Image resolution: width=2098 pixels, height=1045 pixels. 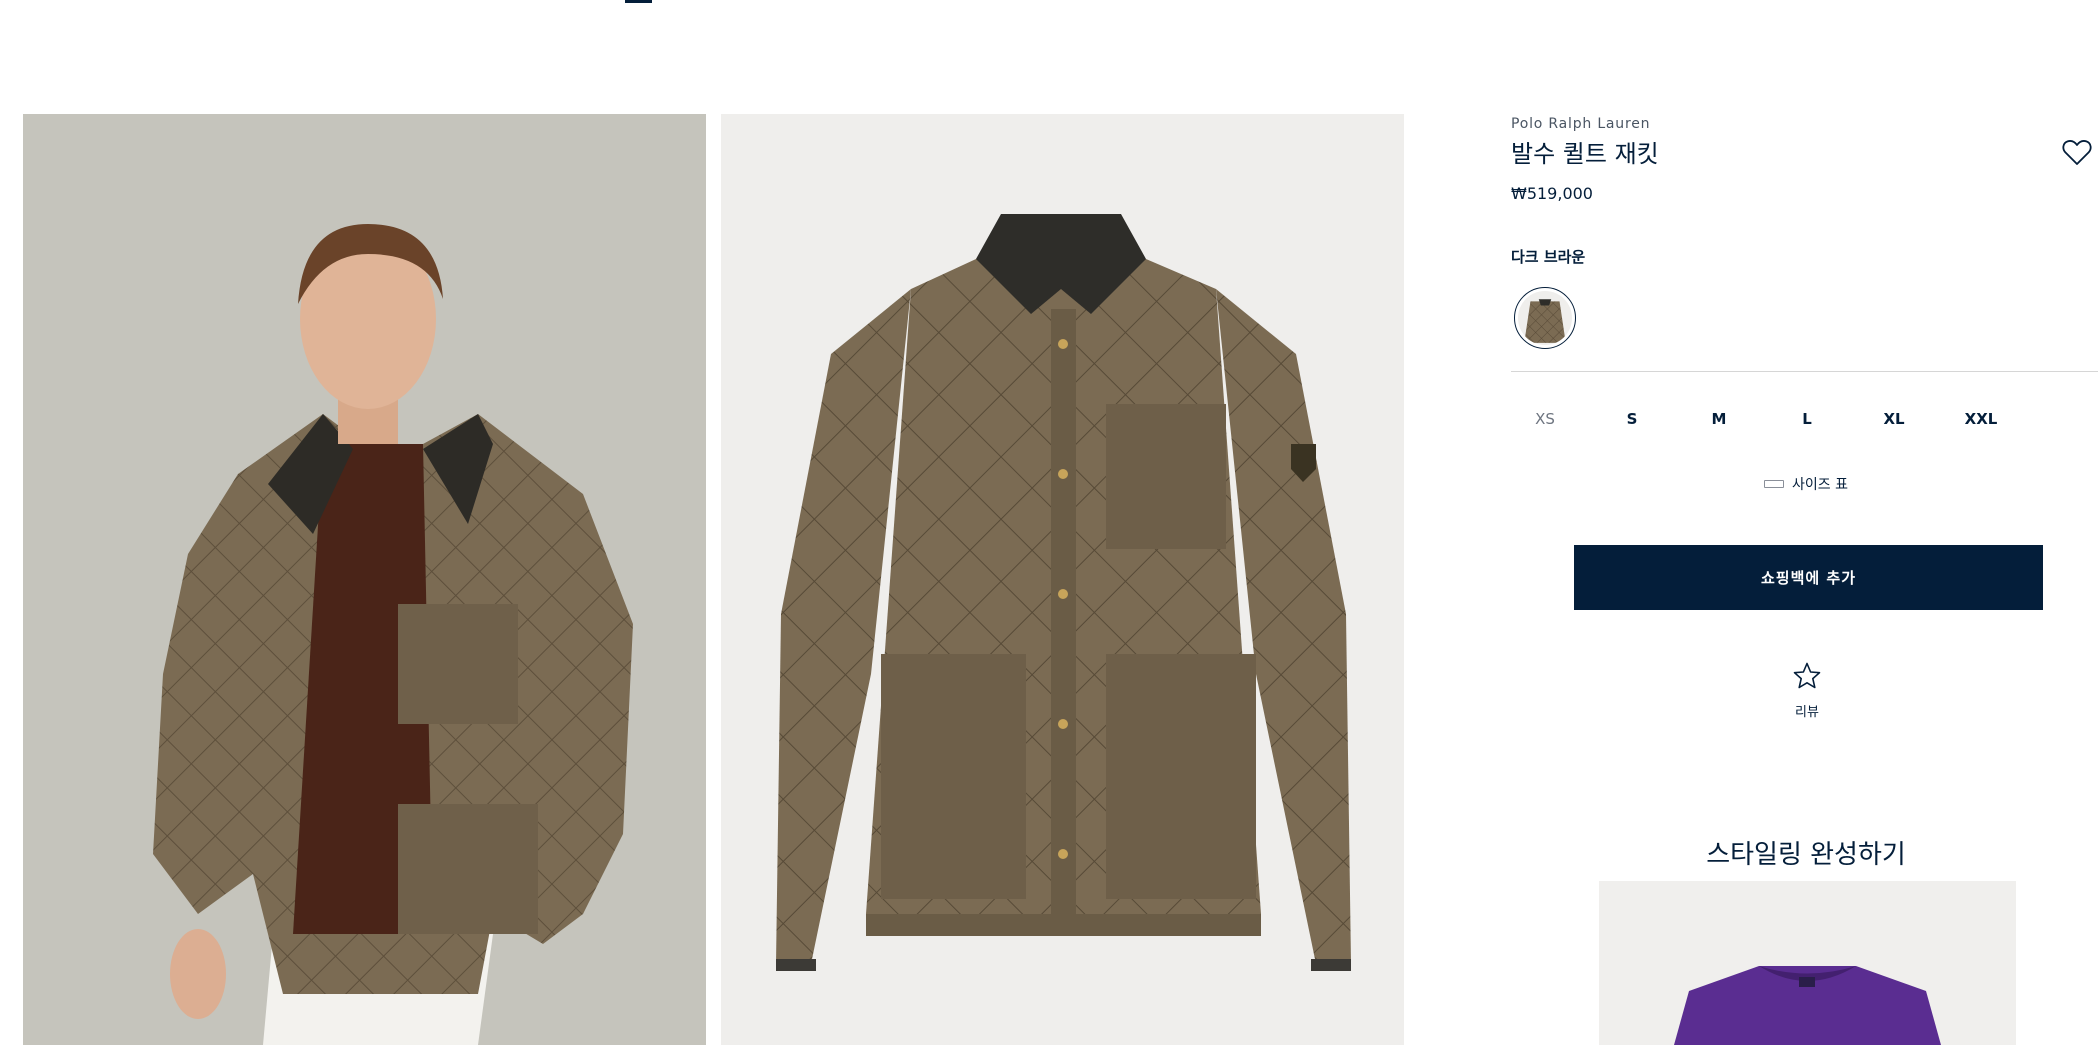 What do you see at coordinates (1548, 257) in the screenshot?
I see `selected-color-name: 다크 브라운` at bounding box center [1548, 257].